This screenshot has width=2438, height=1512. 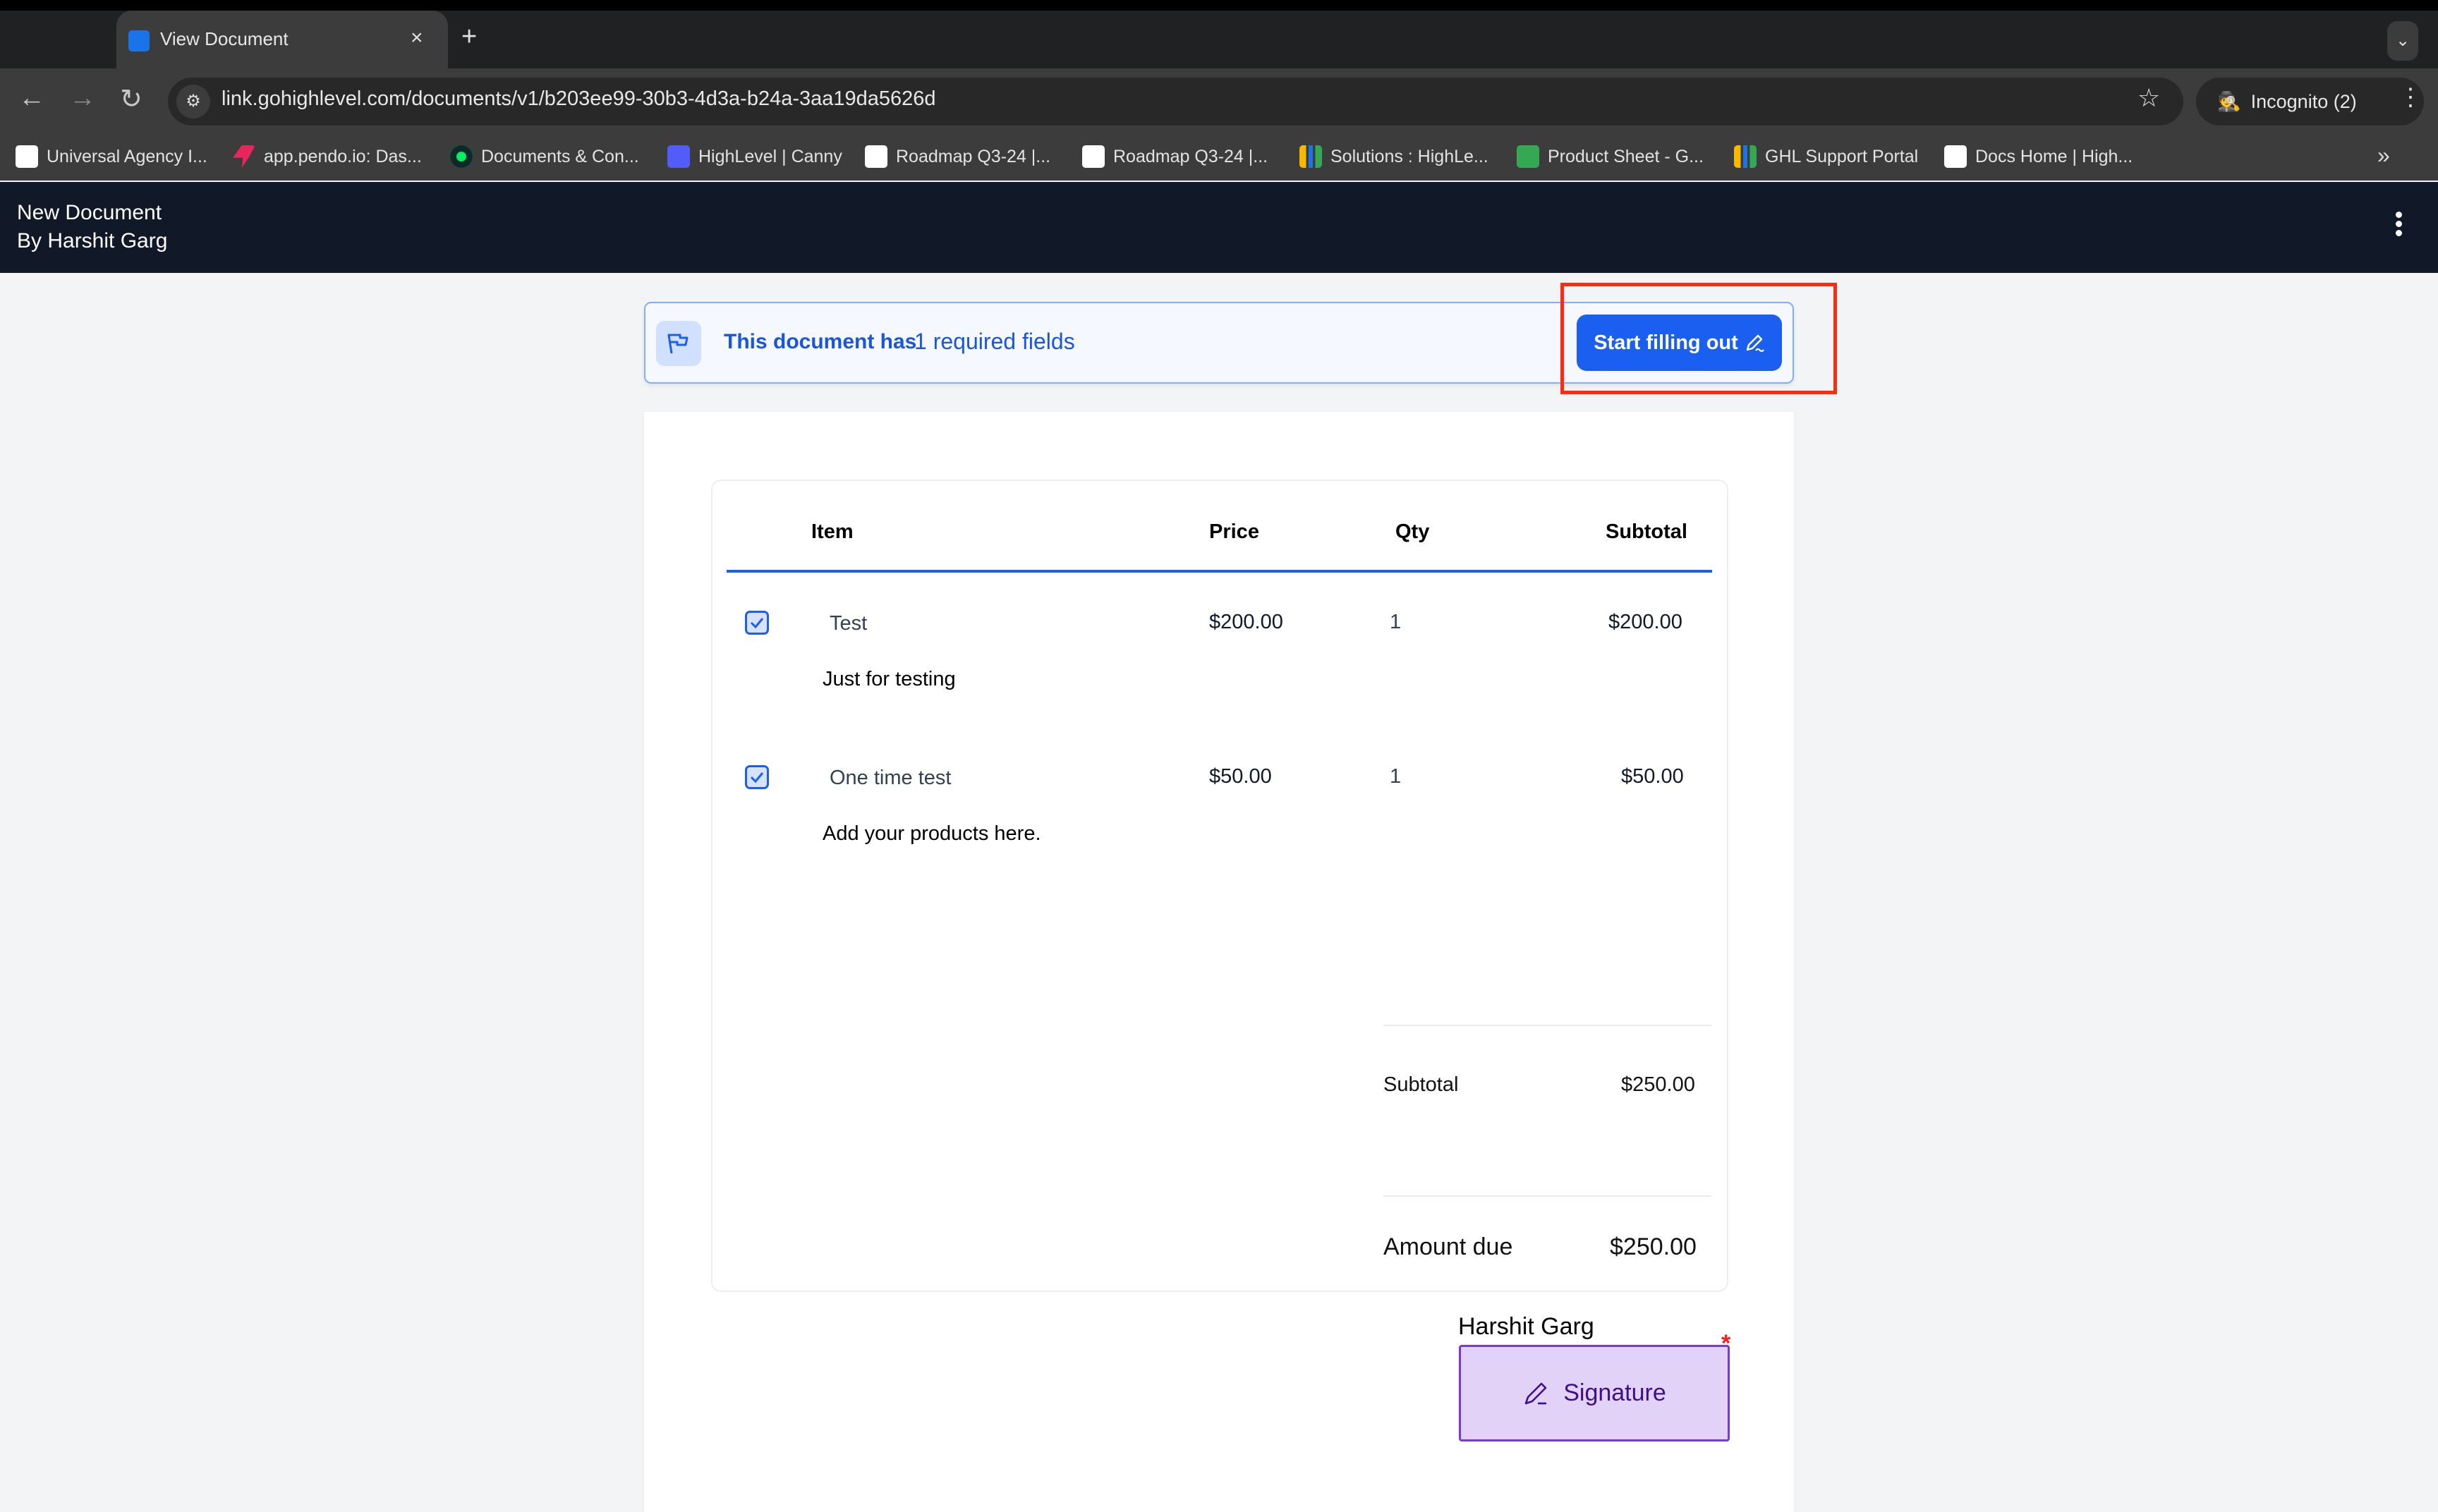 I want to click on amount-due-label: Amount due, so click(x=1448, y=1246).